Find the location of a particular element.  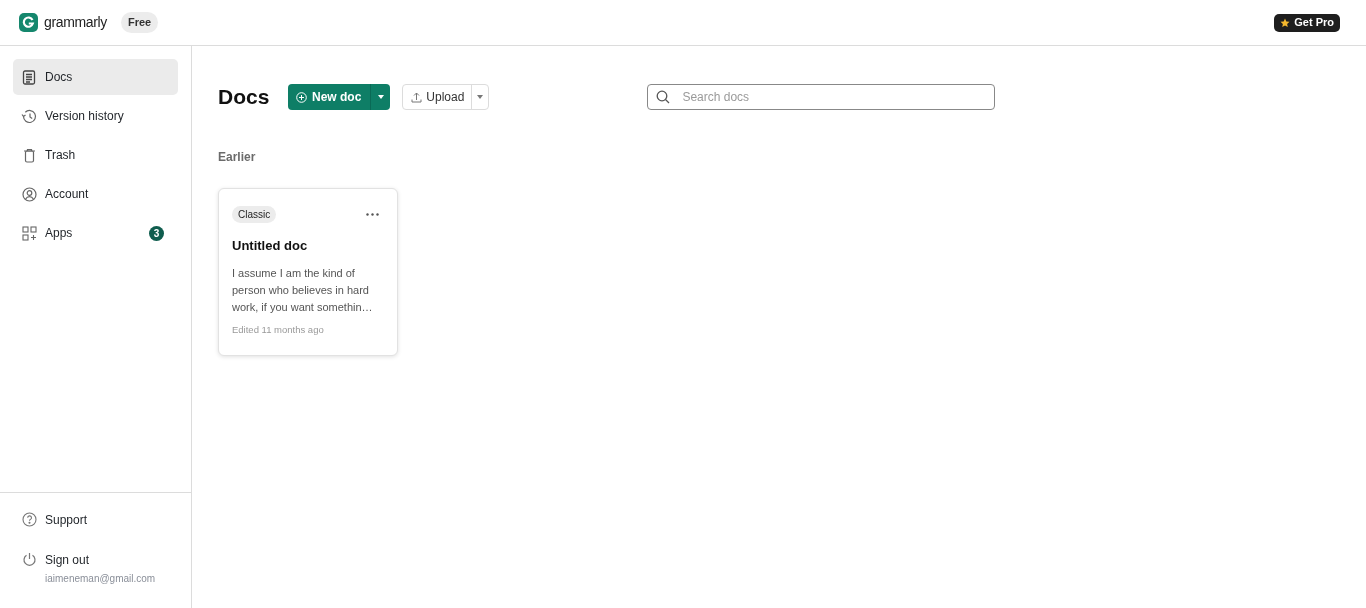

search-field: Search docs is located at coordinates (821, 97).